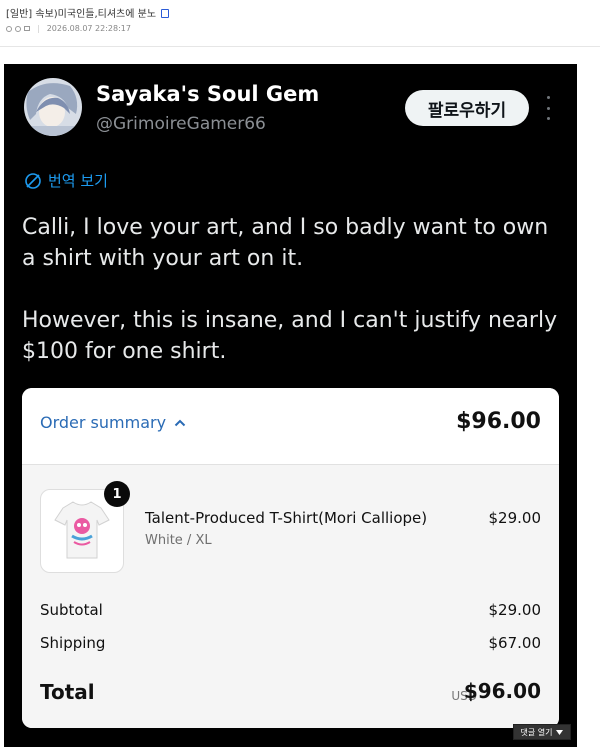 The image size is (600, 747). What do you see at coordinates (515, 610) in the screenshot?
I see `subtotal-value: $29.00` at bounding box center [515, 610].